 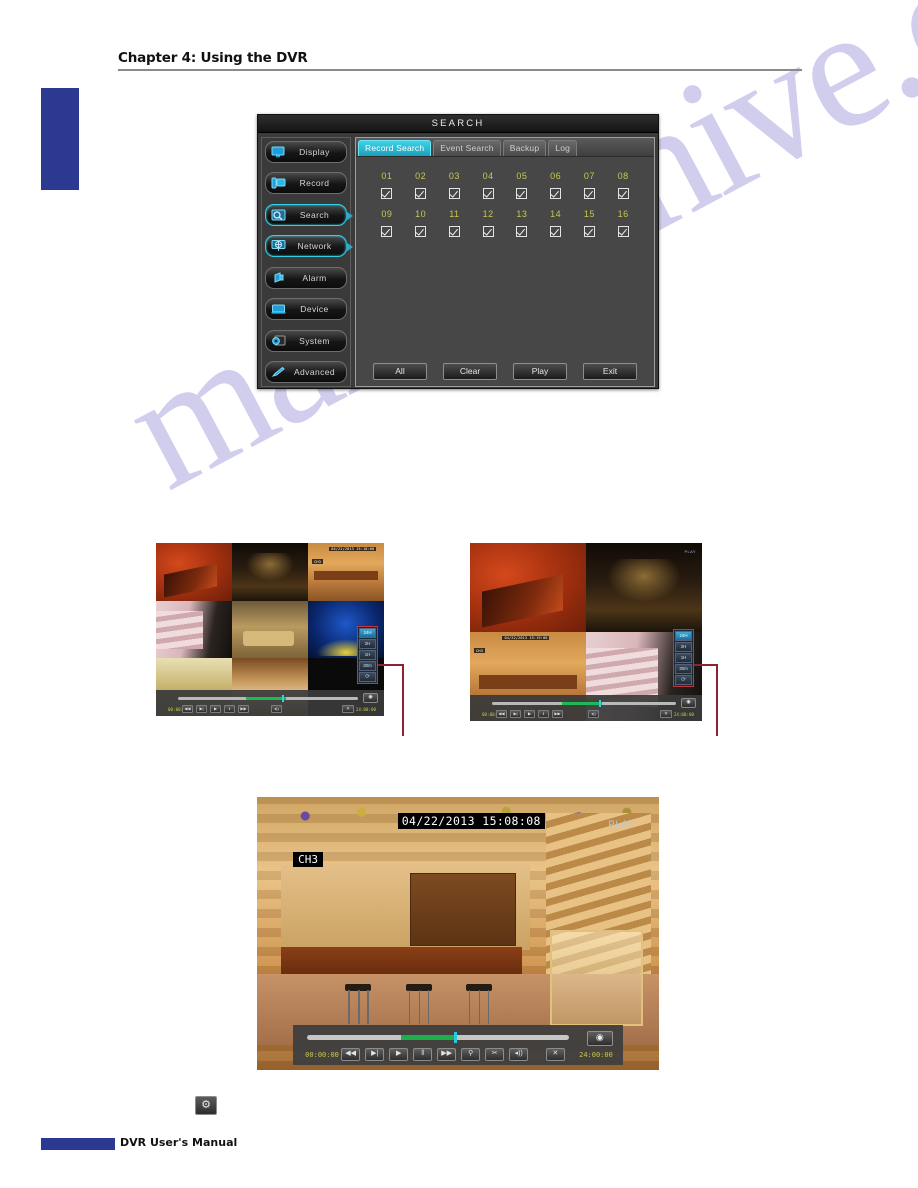 I want to click on mini-time-end: 24:00:00, so click(x=683, y=714).